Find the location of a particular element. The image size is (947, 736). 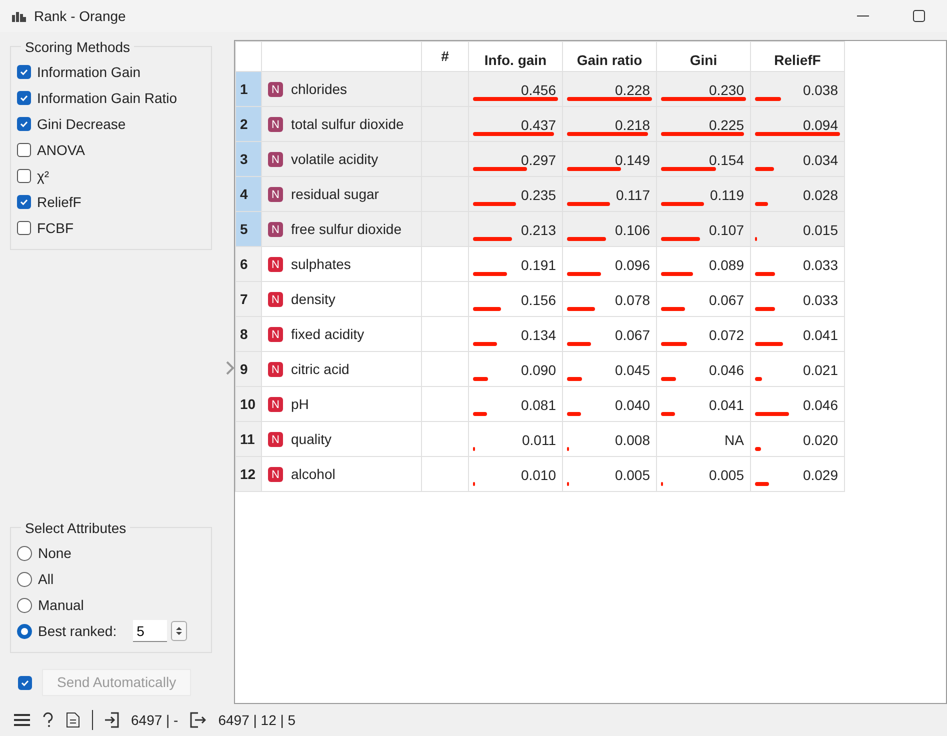

score-value: 0.038 is located at coordinates (820, 90).